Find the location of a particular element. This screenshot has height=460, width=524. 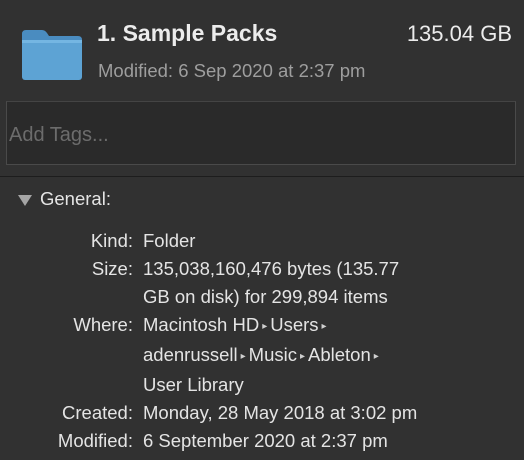

item-size: 135.04 GB is located at coordinates (459, 33).